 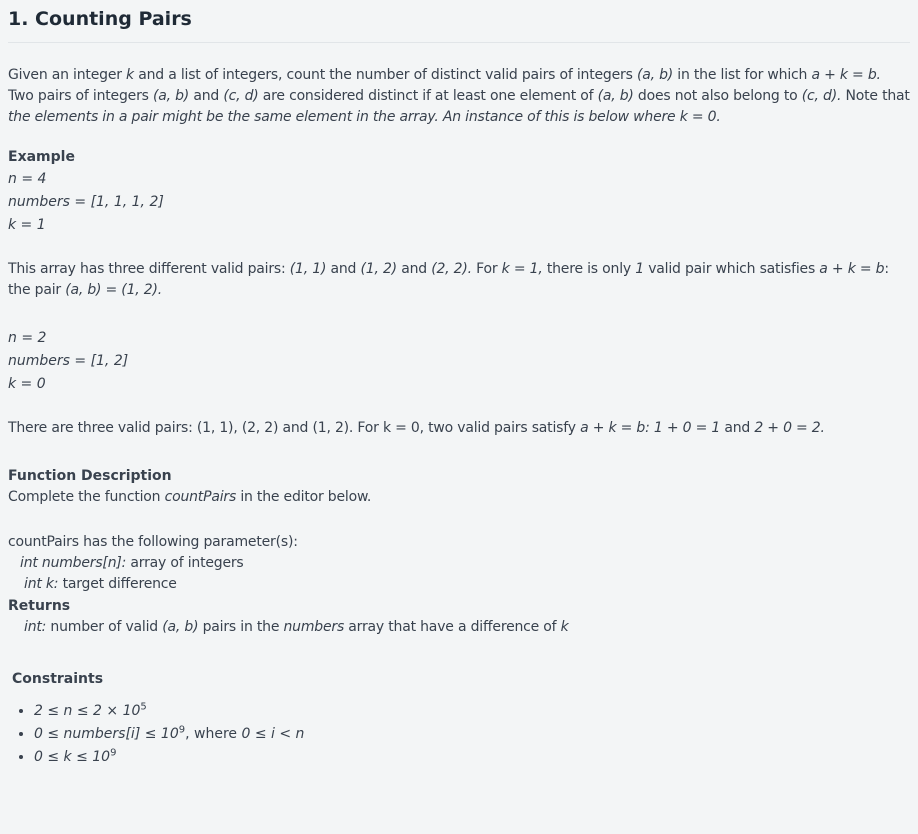 What do you see at coordinates (308, 269) in the screenshot?
I see `text-segment: (1, 1)` at bounding box center [308, 269].